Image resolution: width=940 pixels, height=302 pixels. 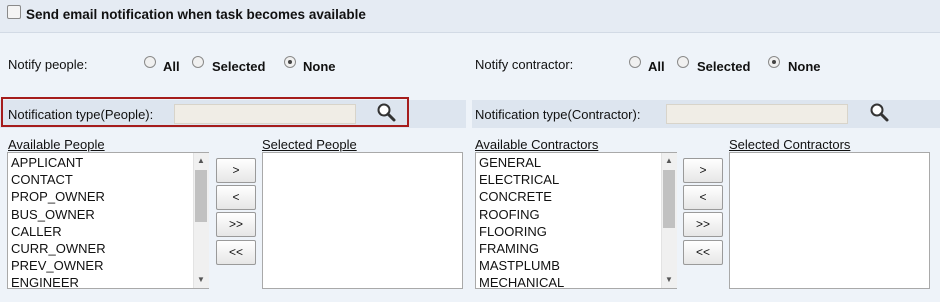 What do you see at coordinates (81, 114) in the screenshot?
I see `people-type-label: Notification type(People):` at bounding box center [81, 114].